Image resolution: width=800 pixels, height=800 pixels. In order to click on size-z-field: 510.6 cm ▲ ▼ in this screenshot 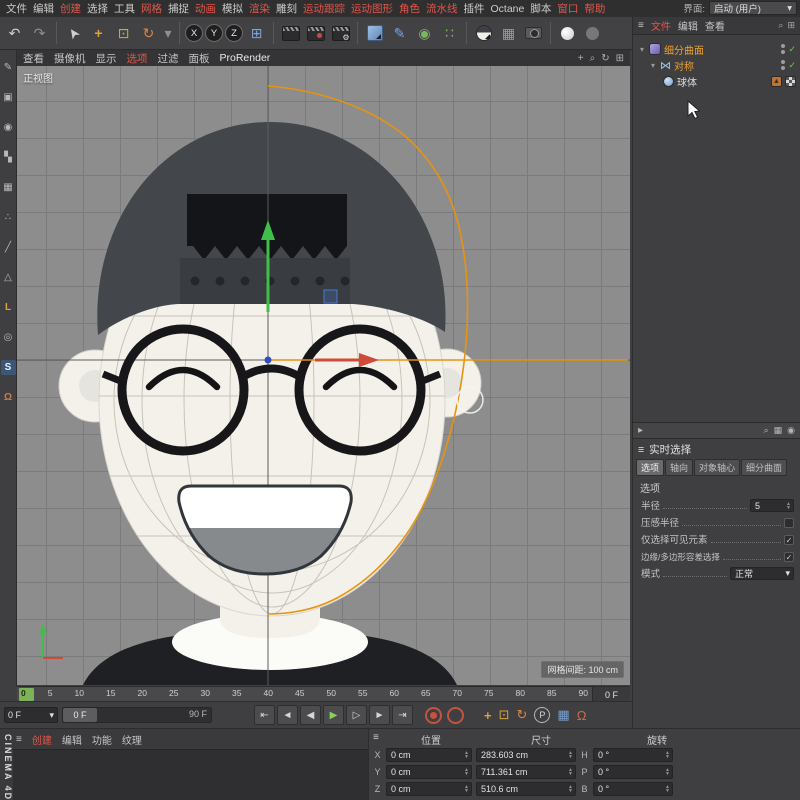, I will do `click(526, 789)`.